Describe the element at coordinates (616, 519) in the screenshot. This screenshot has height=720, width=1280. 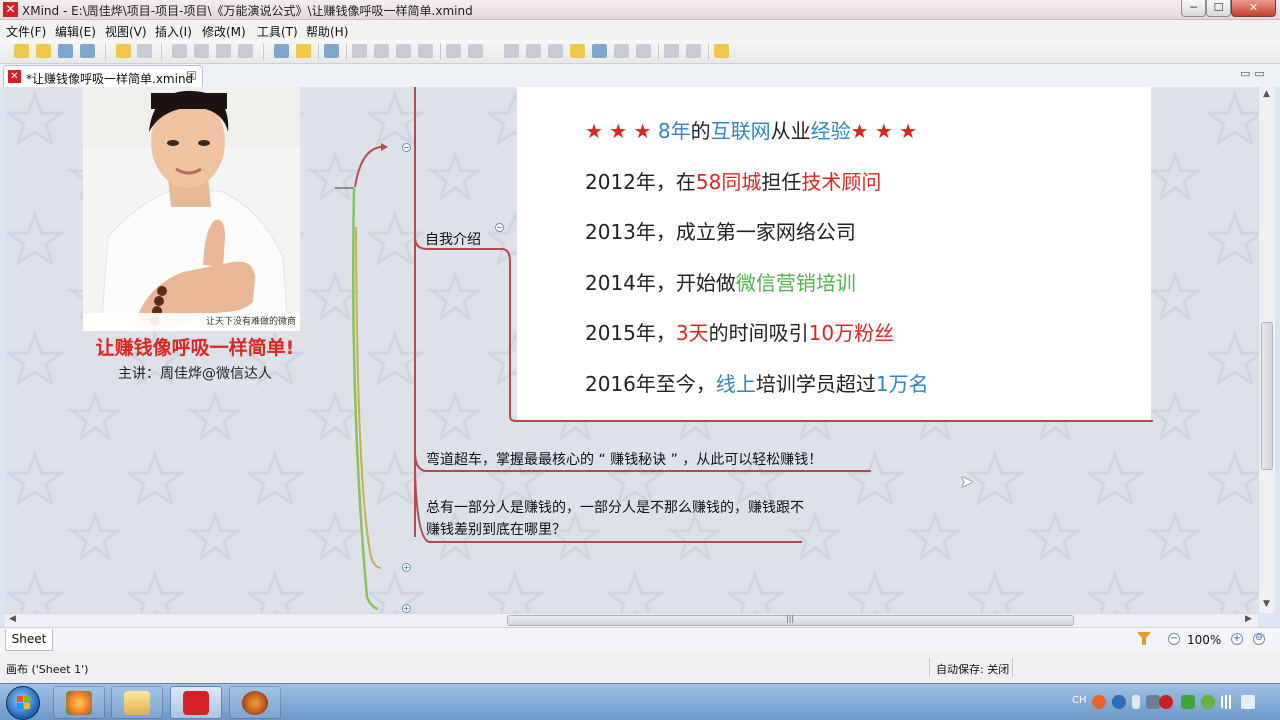
I see `topic-money-difference: 总有一部分人是赚钱的，一部分人是不那么赚钱的，赚钱跟不赚钱差别到底在哪里？` at that location.